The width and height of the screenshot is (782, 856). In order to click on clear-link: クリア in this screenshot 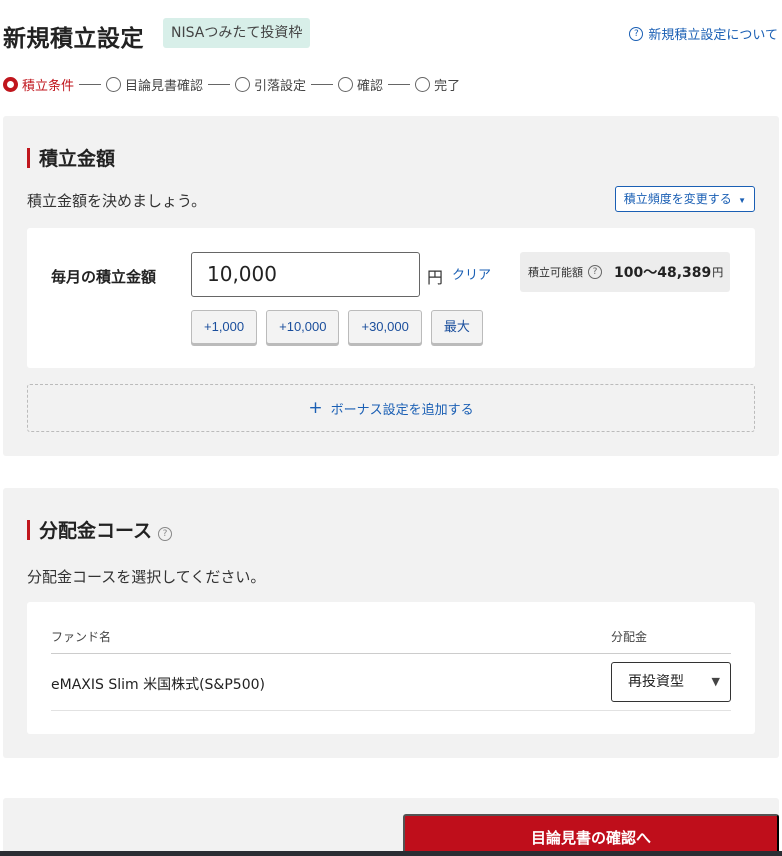, I will do `click(471, 273)`.